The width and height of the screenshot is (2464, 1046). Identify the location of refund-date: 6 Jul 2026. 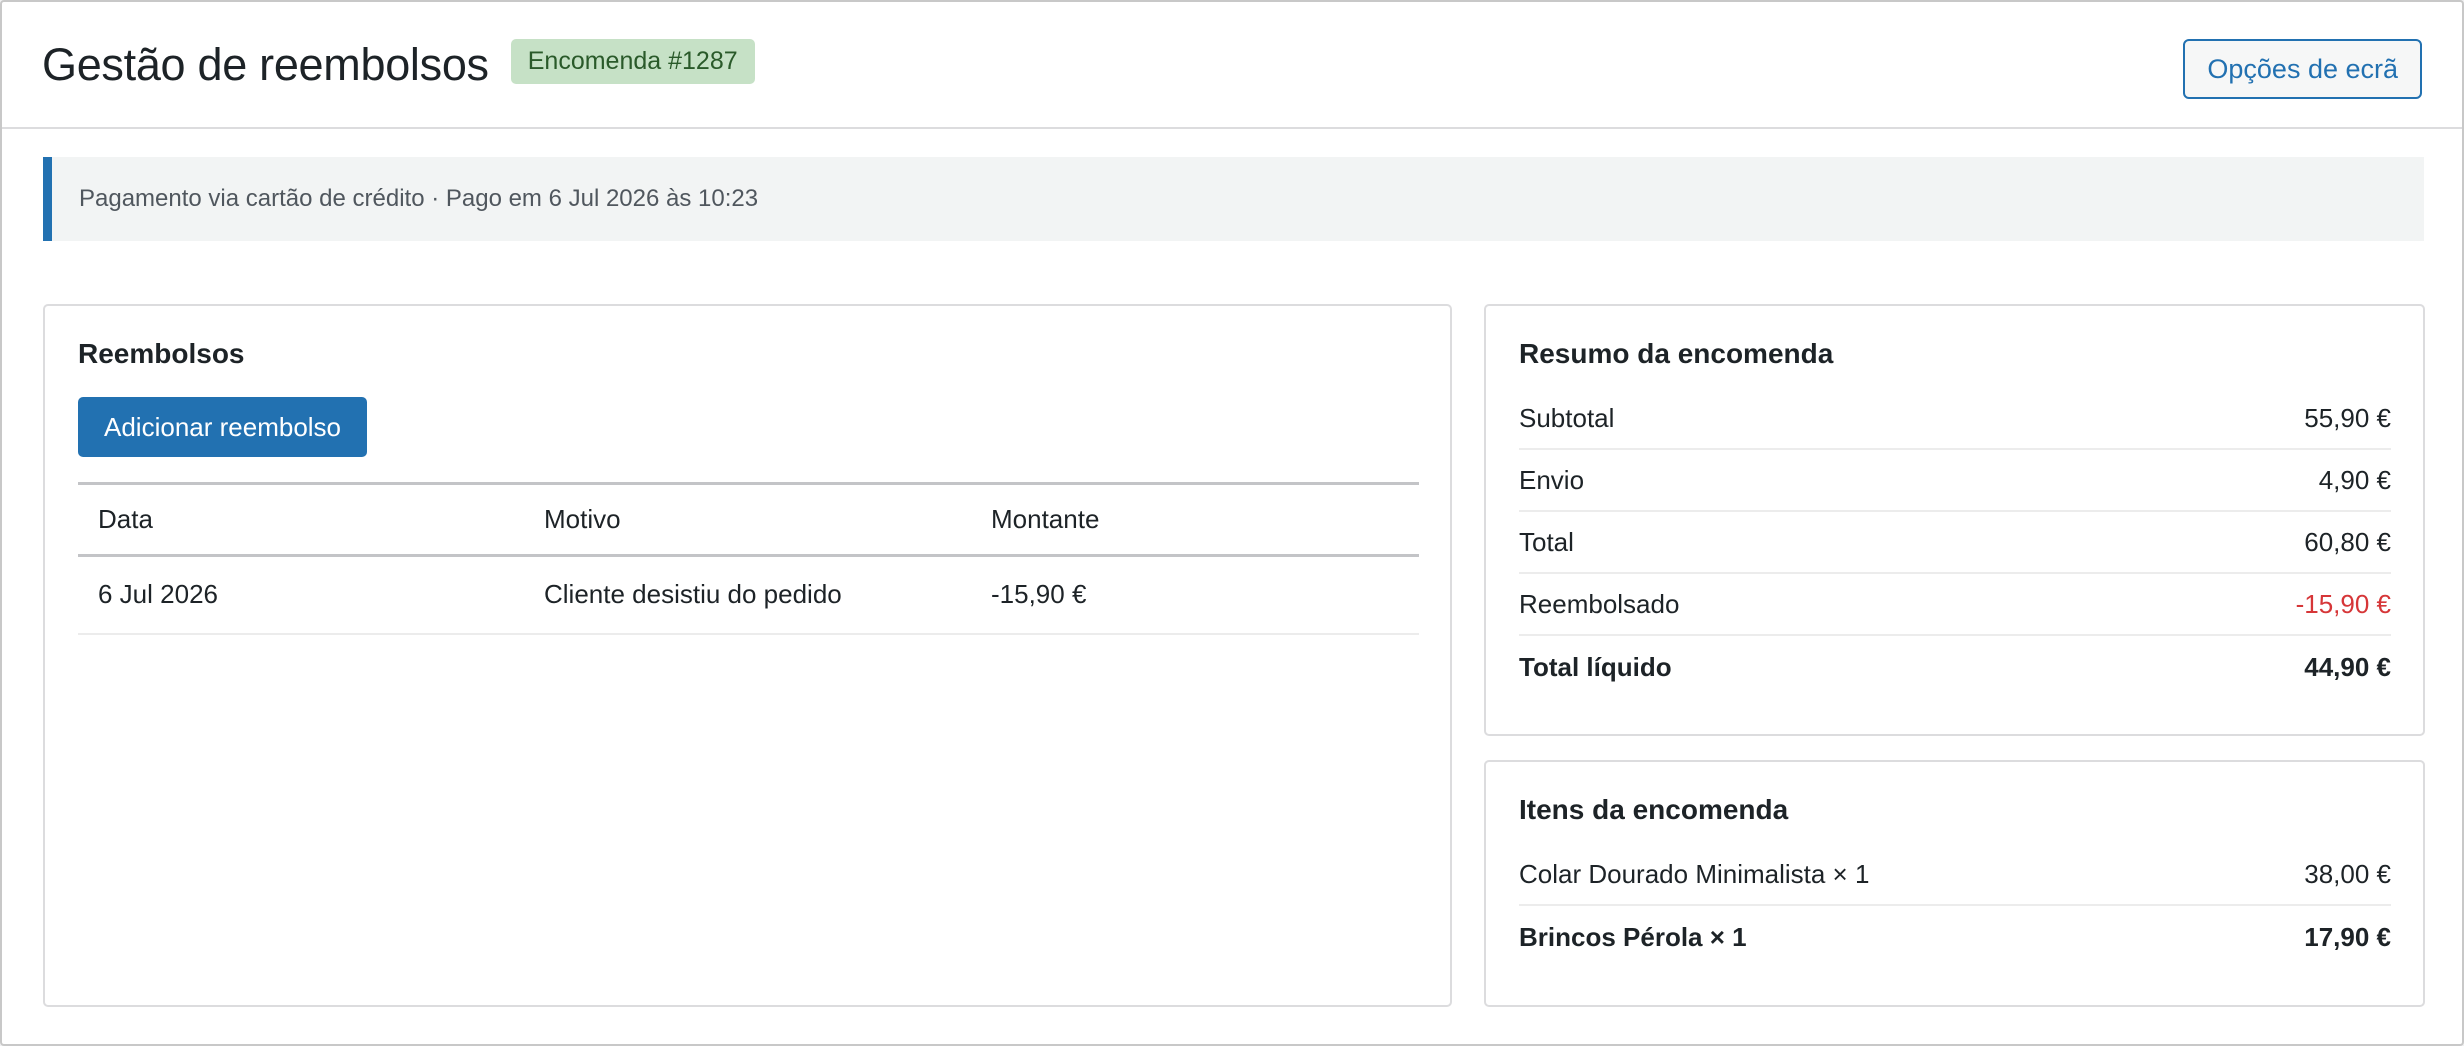
(301, 595).